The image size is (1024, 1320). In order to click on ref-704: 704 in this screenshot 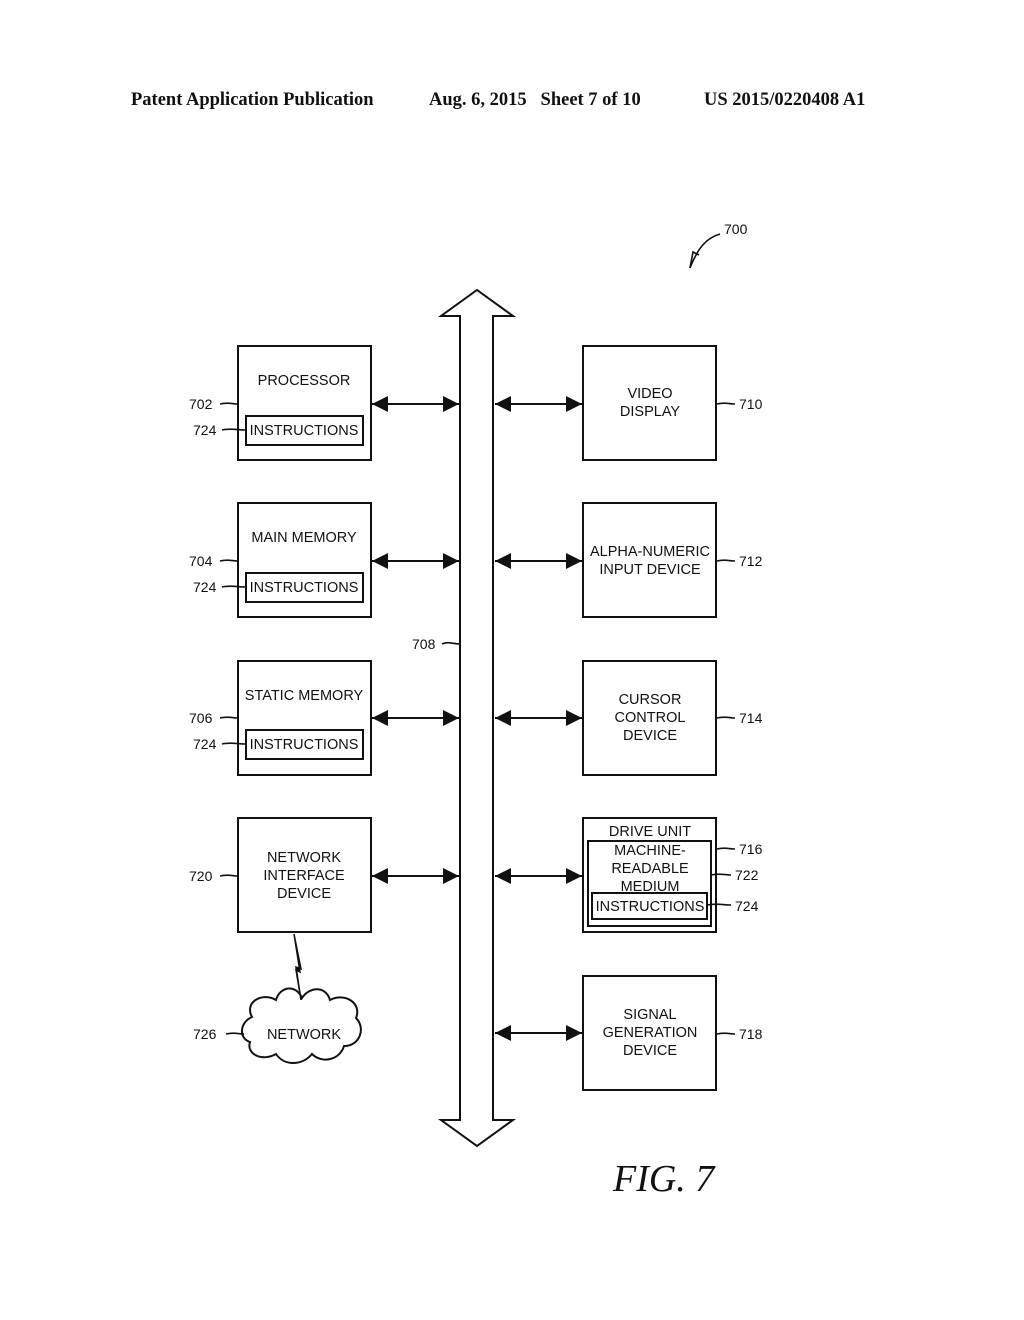, I will do `click(201, 561)`.